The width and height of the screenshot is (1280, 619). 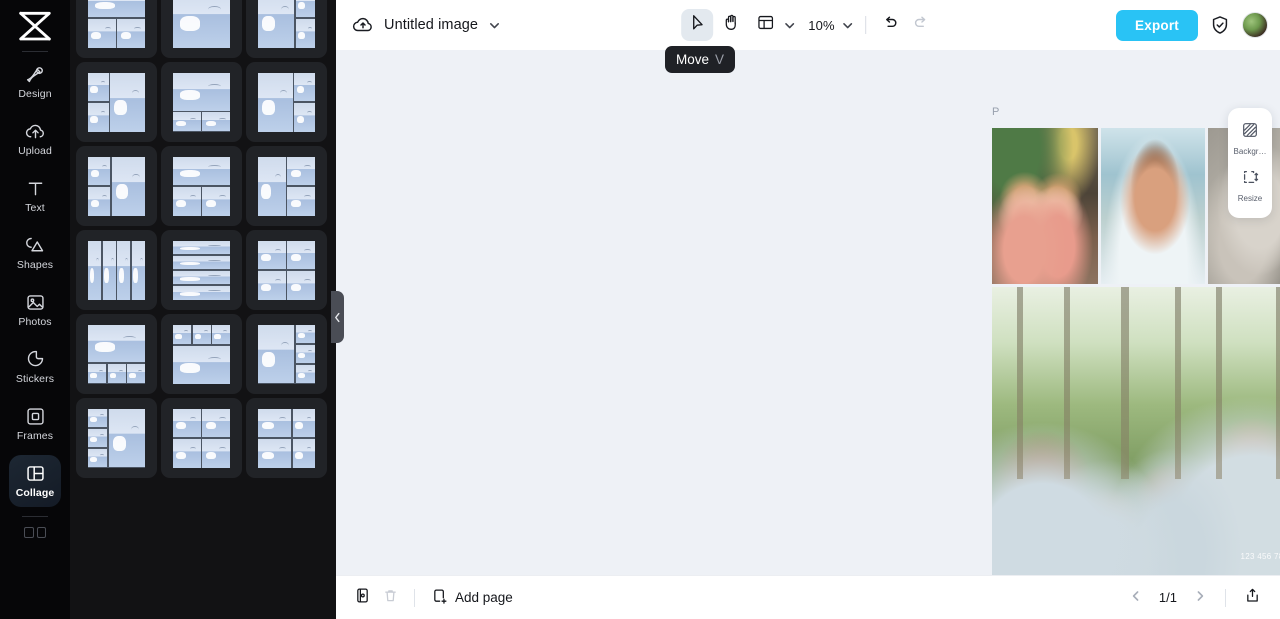 What do you see at coordinates (1167, 597) in the screenshot?
I see `page-indicator: 1/1` at bounding box center [1167, 597].